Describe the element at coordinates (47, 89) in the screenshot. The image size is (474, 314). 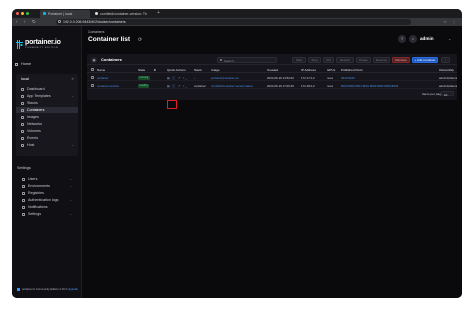
I see `sidebar-item-dashboard: Dashboard` at that location.